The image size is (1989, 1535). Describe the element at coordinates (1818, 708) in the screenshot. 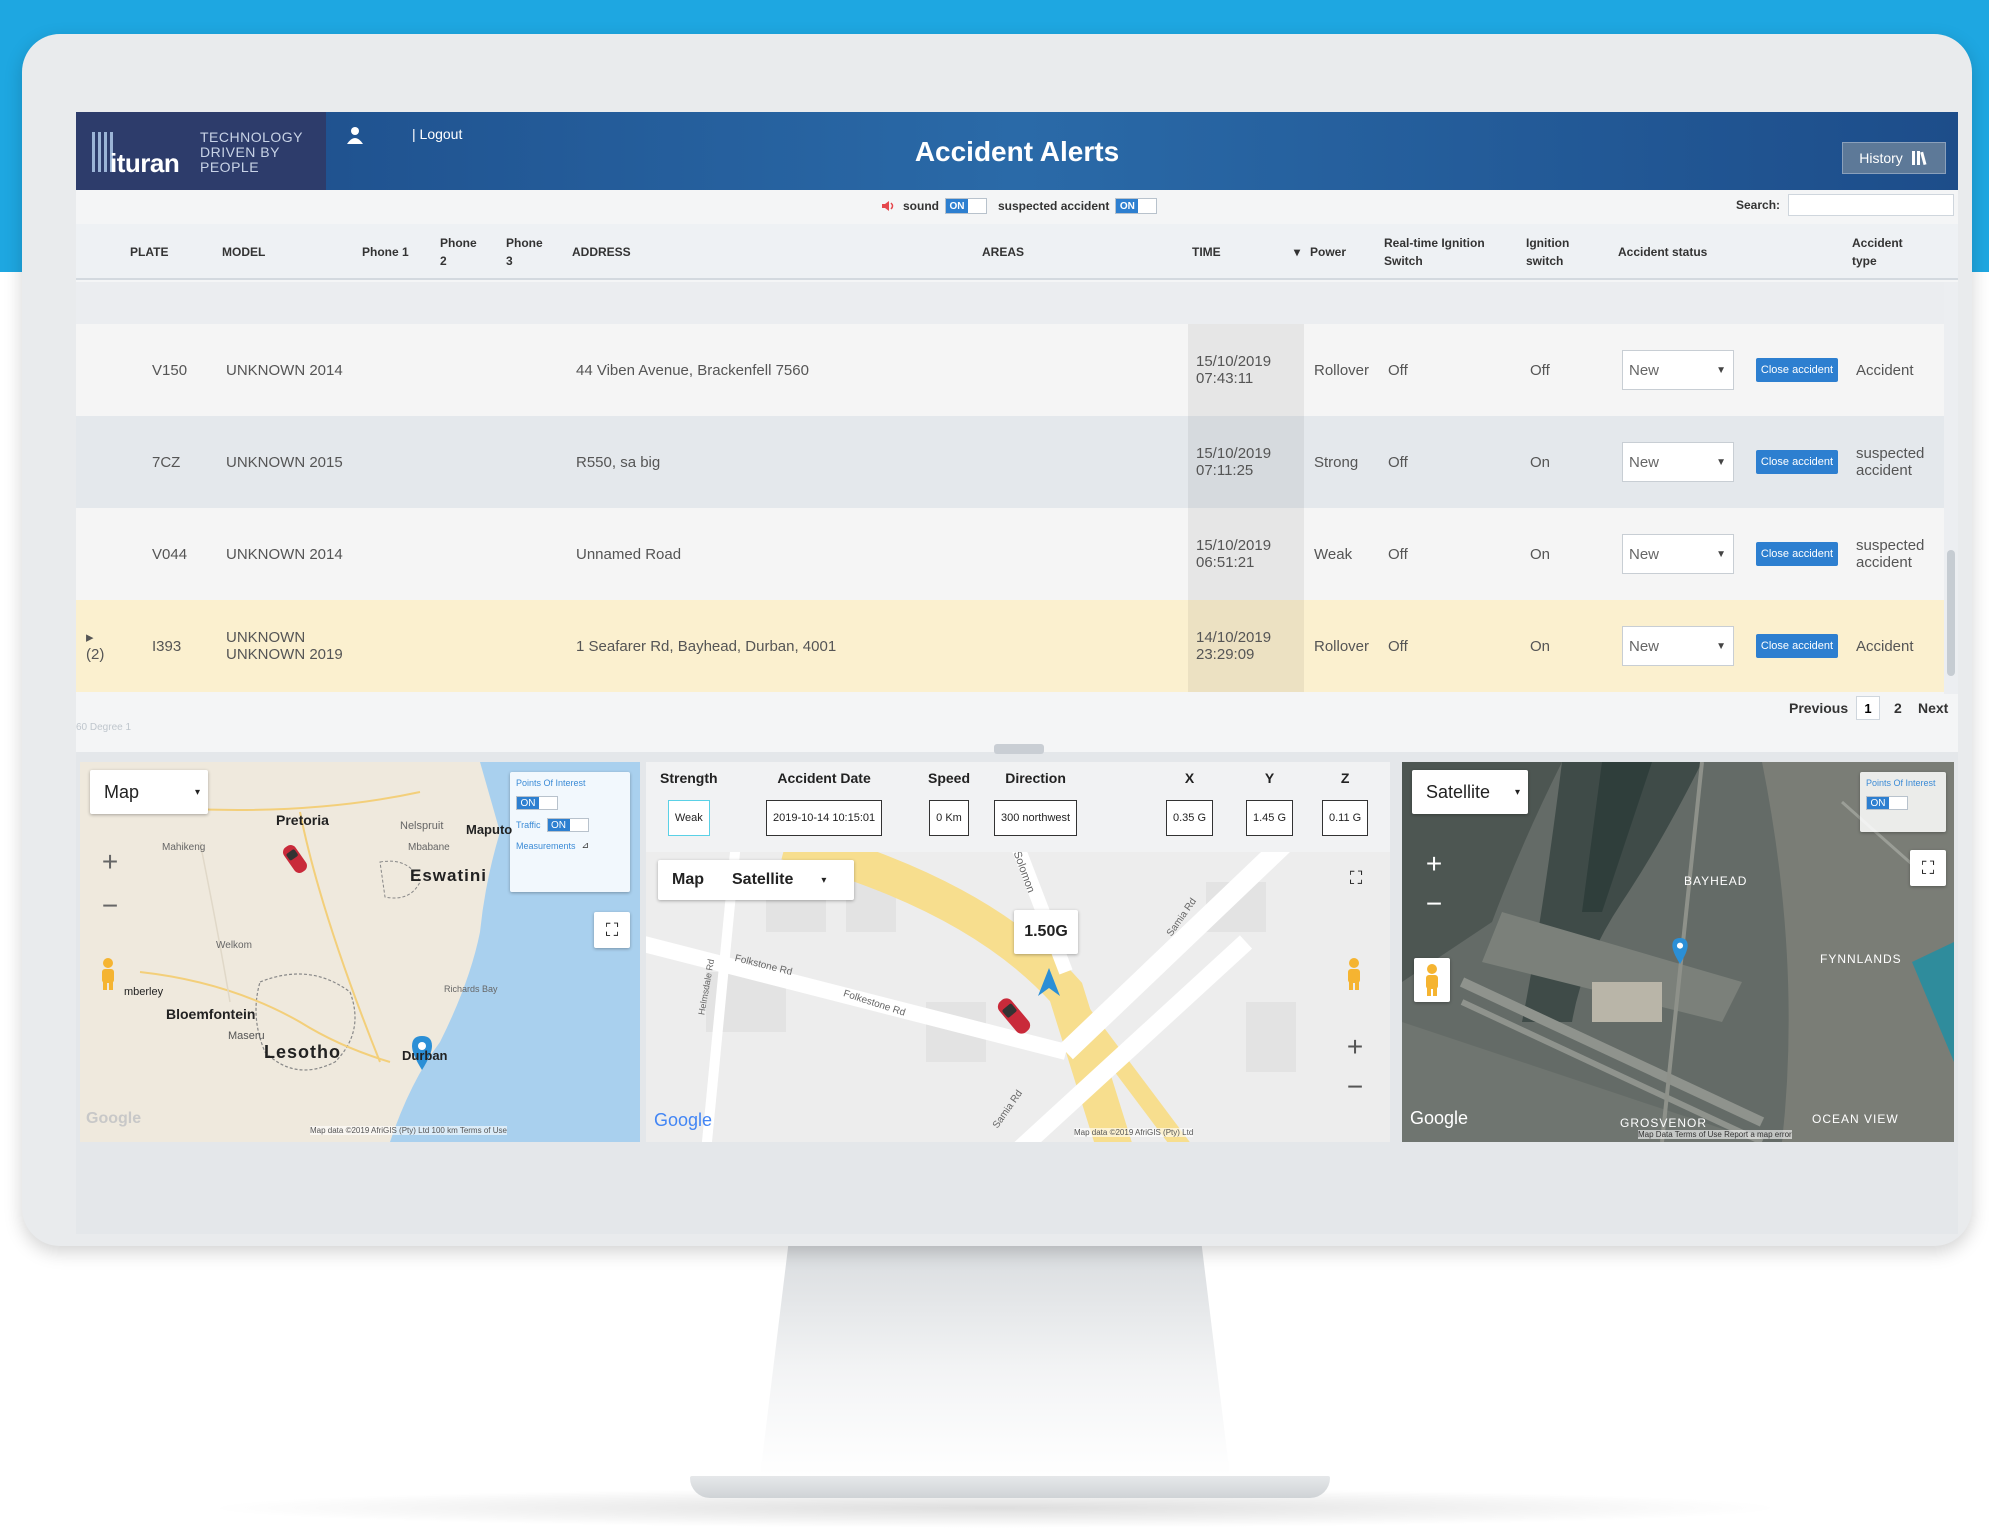

I see `pagination-previous: Previous` at that location.